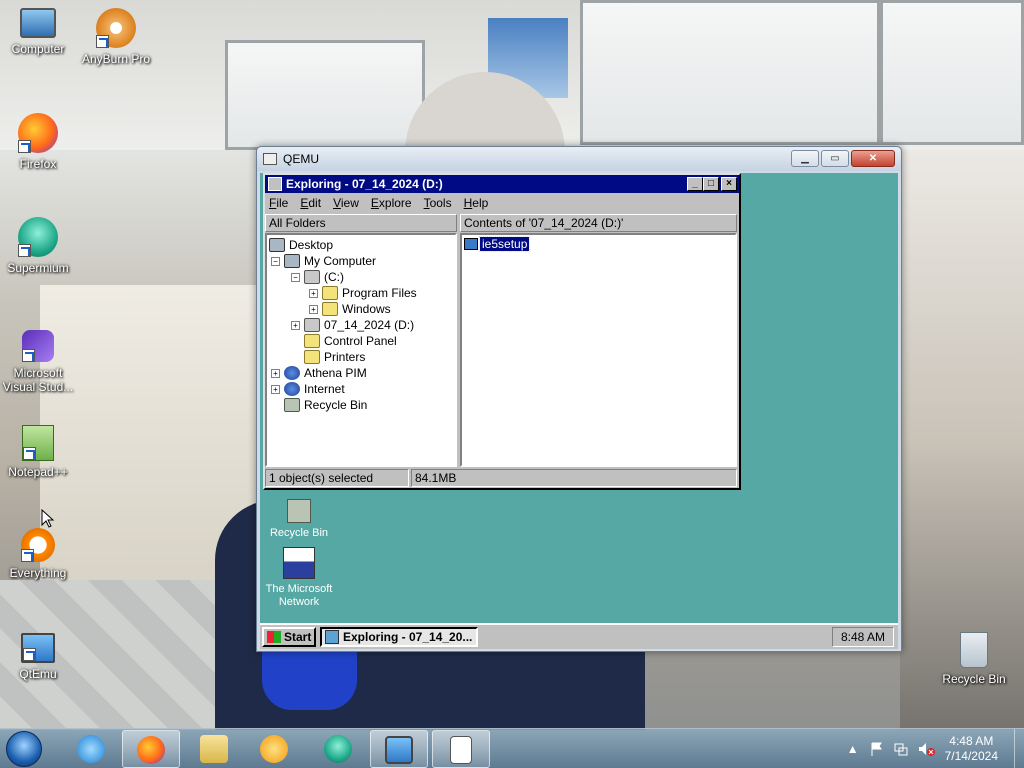 The height and width of the screenshot is (768, 1024). Describe the element at coordinates (301, 159) in the screenshot. I see `qemu-title: QEMU` at that location.